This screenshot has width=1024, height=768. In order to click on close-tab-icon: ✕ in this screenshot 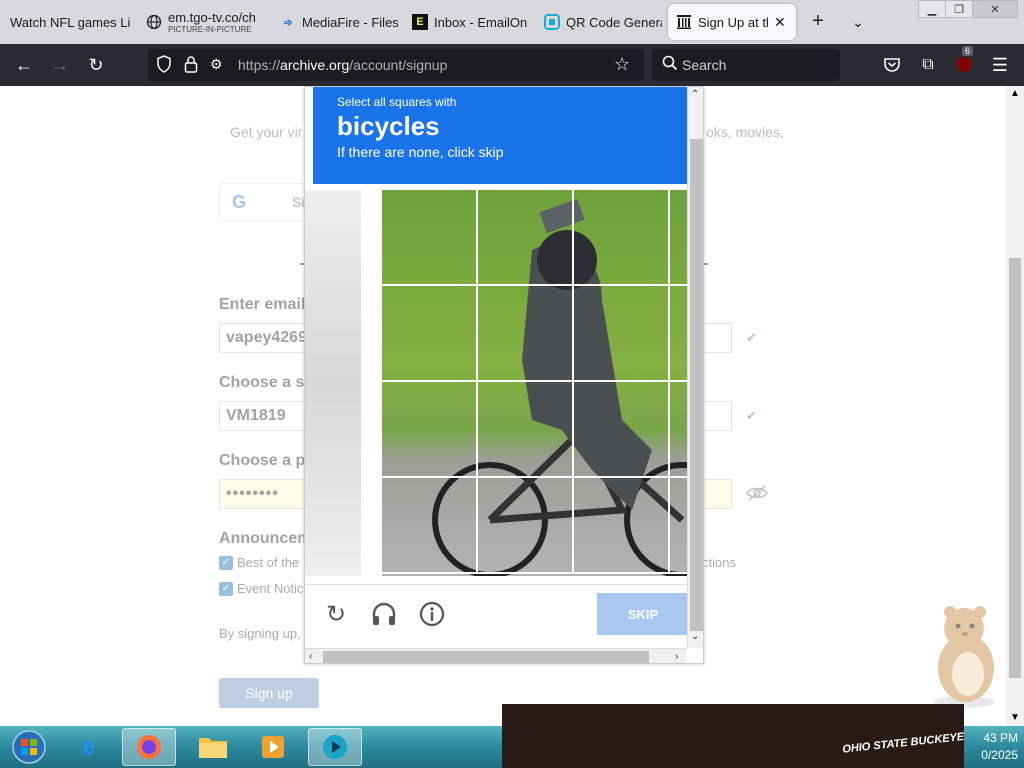, I will do `click(780, 22)`.